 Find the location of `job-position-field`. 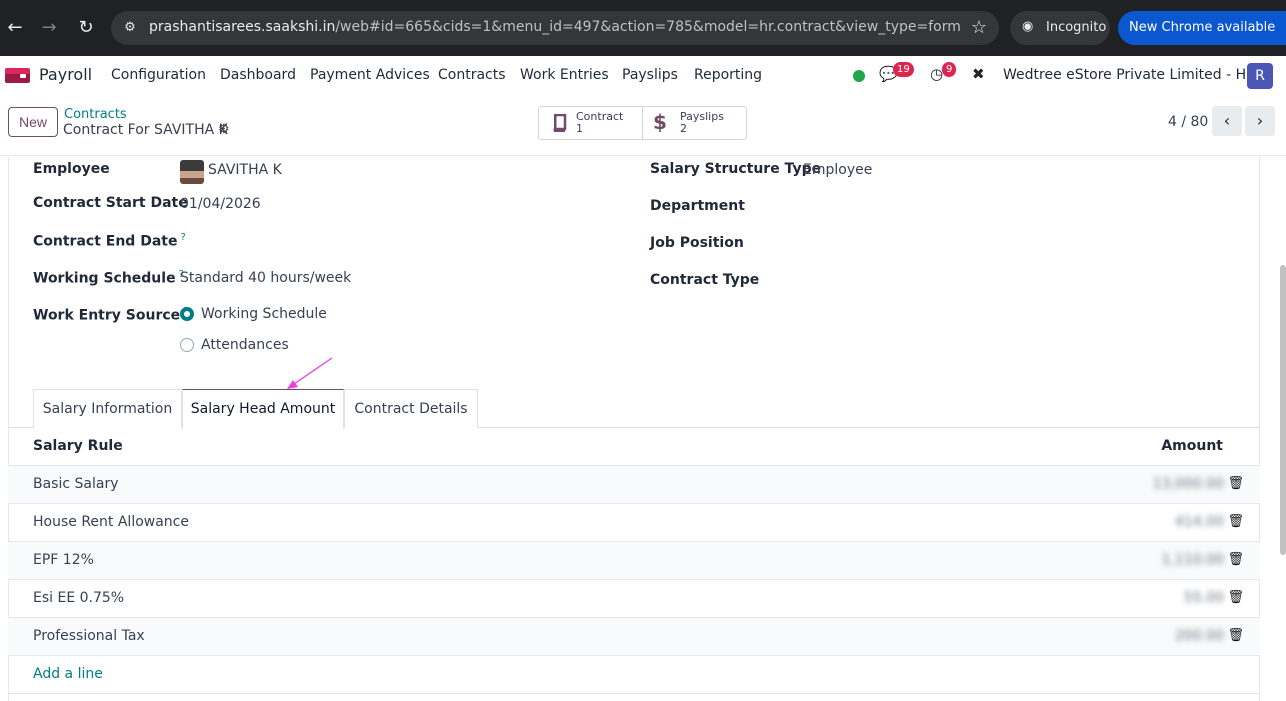

job-position-field is located at coordinates (953, 244).